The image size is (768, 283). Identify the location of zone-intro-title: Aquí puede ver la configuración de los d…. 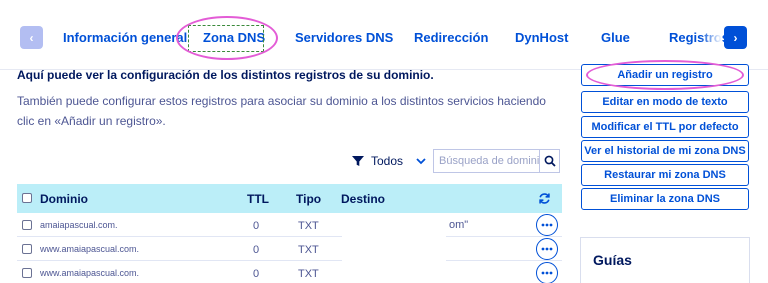
(225, 75).